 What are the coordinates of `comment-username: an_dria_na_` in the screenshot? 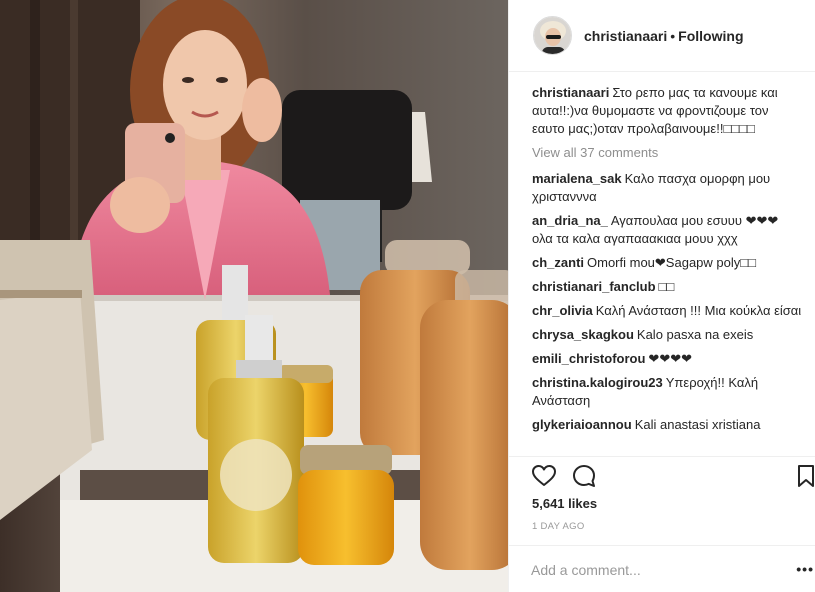 It's located at (570, 220).